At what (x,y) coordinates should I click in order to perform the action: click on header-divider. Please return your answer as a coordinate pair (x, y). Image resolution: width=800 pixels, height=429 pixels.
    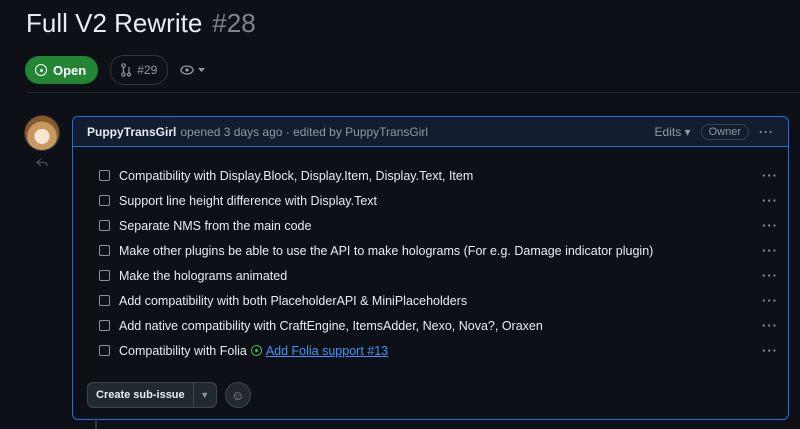
    Looking at the image, I should click on (413, 92).